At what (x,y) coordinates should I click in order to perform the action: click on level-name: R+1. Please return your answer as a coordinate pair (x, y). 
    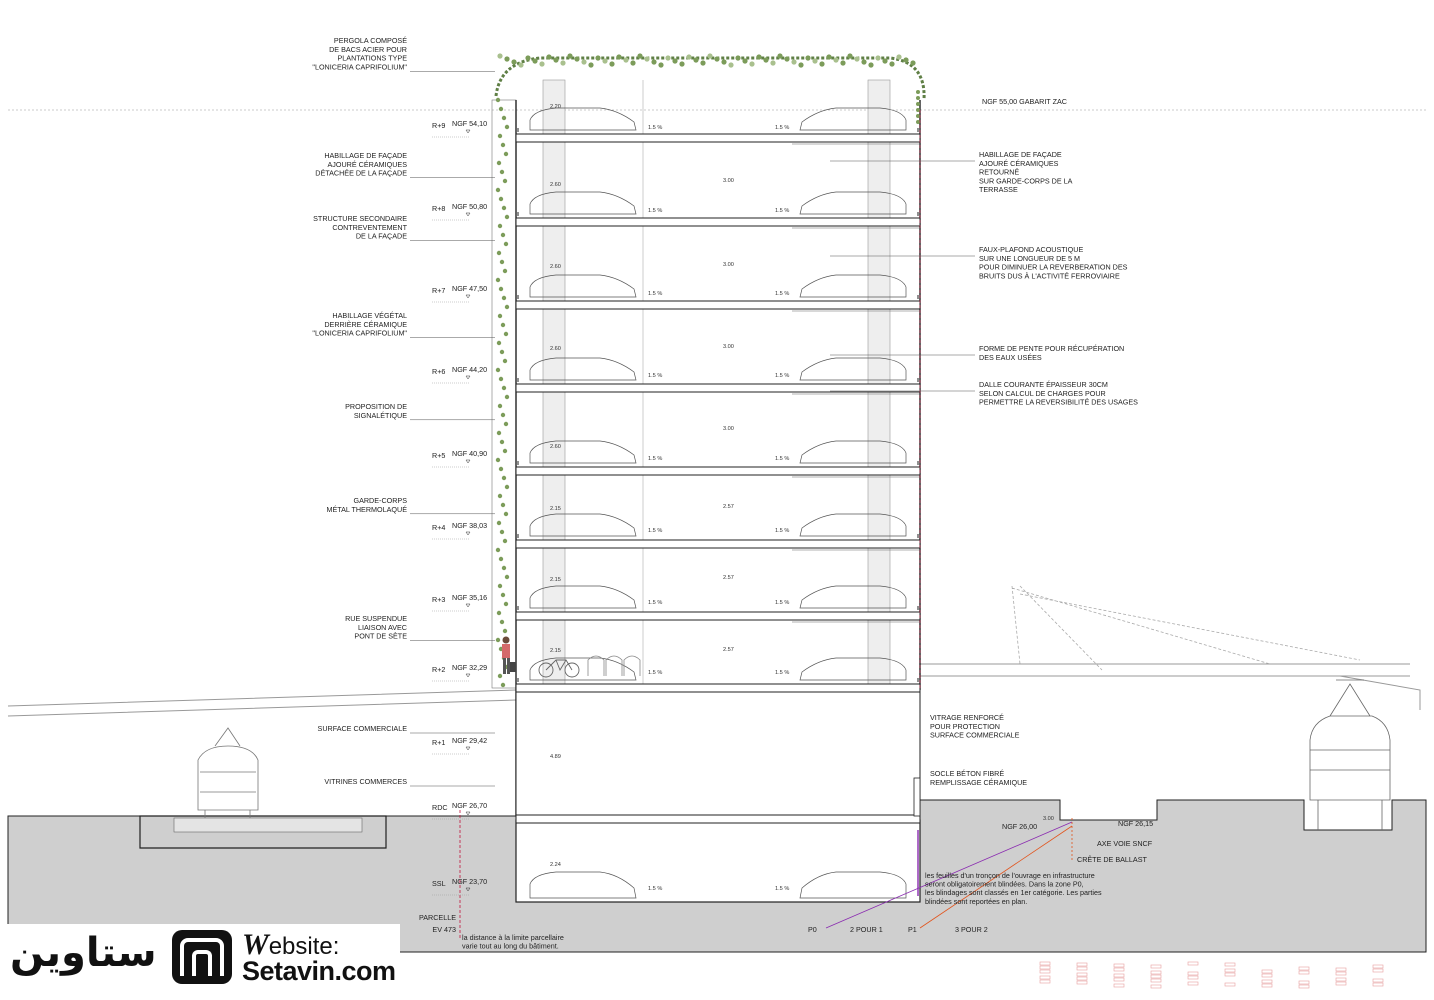
    Looking at the image, I should click on (438, 742).